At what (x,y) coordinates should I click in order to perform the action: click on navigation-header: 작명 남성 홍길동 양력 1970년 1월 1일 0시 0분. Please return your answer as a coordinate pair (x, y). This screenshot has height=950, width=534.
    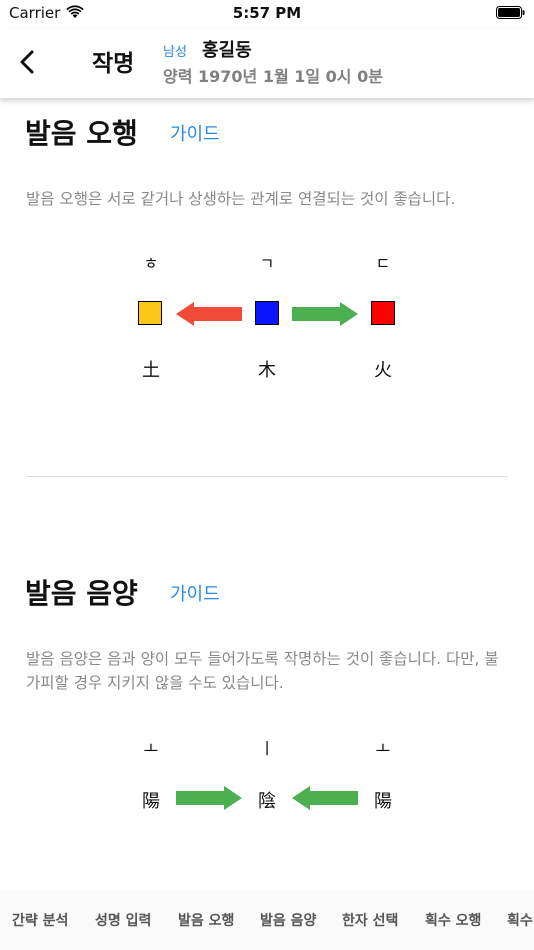
    Looking at the image, I should click on (267, 63).